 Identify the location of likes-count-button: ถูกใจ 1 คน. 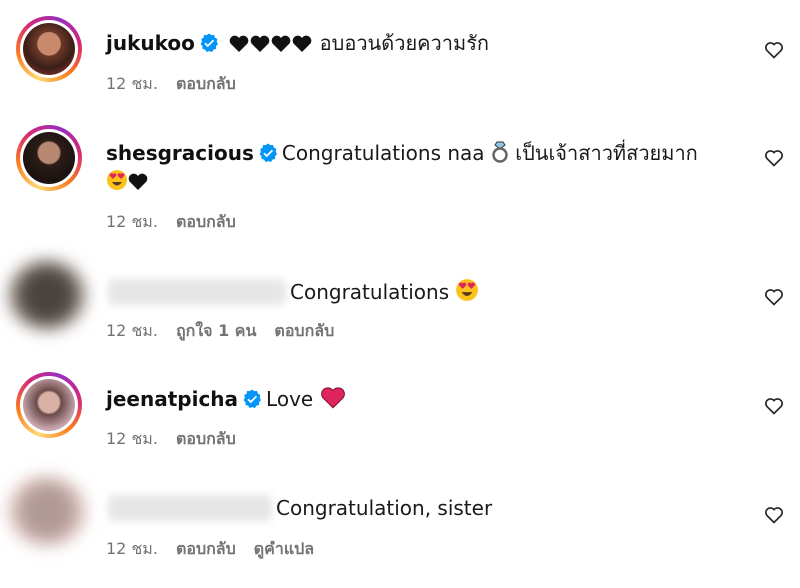
(216, 330).